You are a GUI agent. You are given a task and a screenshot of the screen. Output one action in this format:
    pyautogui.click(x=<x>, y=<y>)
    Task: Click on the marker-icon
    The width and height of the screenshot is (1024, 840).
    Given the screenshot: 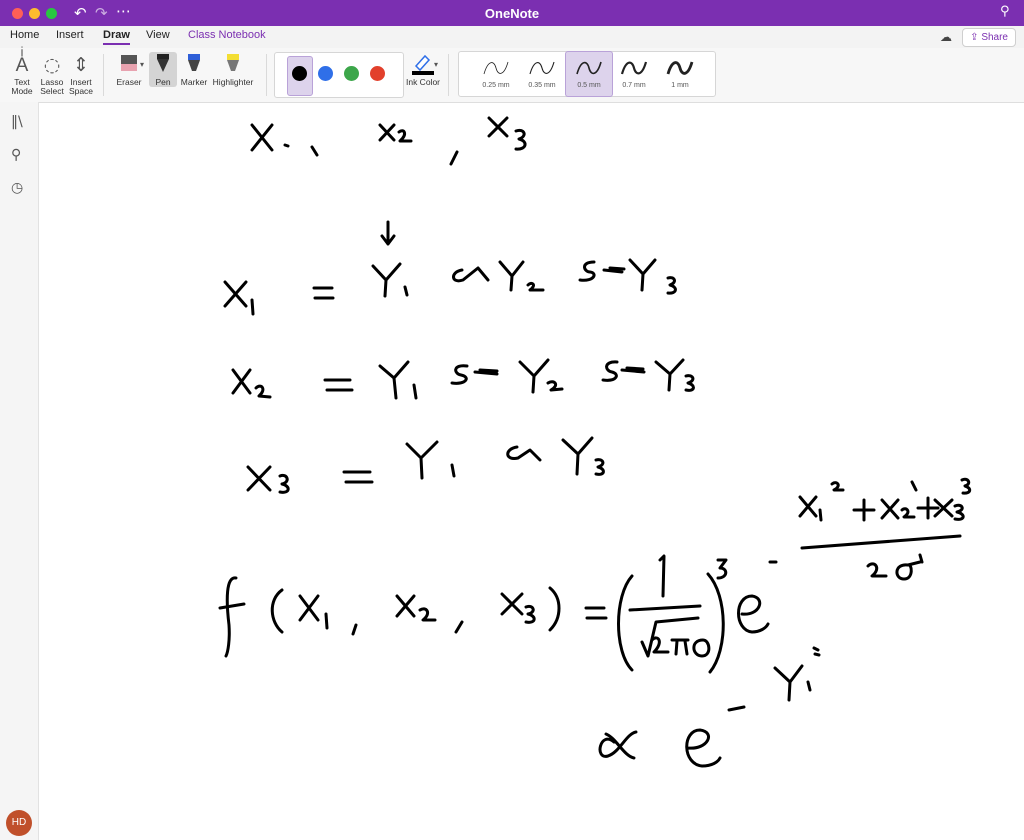 What is the action you would take?
    pyautogui.click(x=194, y=65)
    